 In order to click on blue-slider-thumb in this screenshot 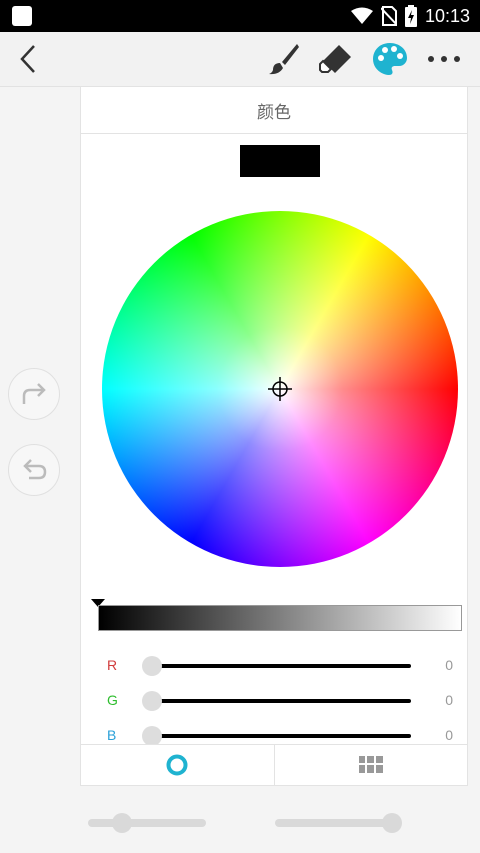, I will do `click(152, 736)`.